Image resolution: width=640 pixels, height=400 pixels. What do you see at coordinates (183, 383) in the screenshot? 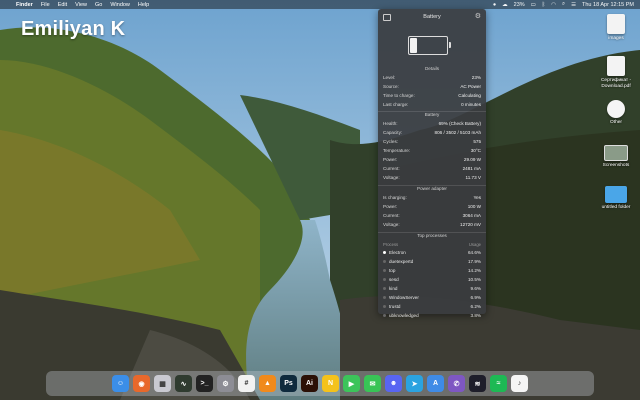
I see `activity-monitor-icon: ∿` at bounding box center [183, 383].